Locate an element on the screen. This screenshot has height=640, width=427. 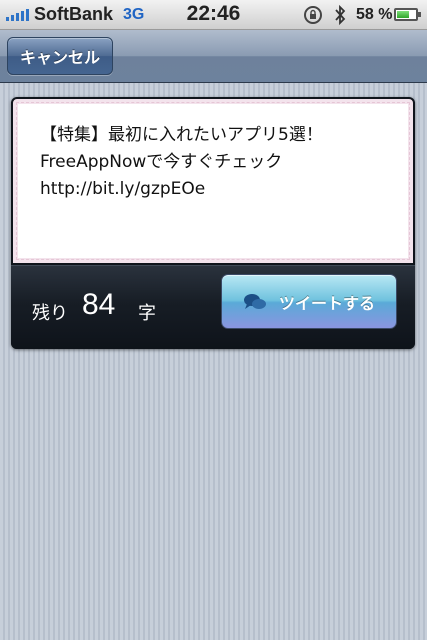
bluetooth-icon is located at coordinates (340, 15).